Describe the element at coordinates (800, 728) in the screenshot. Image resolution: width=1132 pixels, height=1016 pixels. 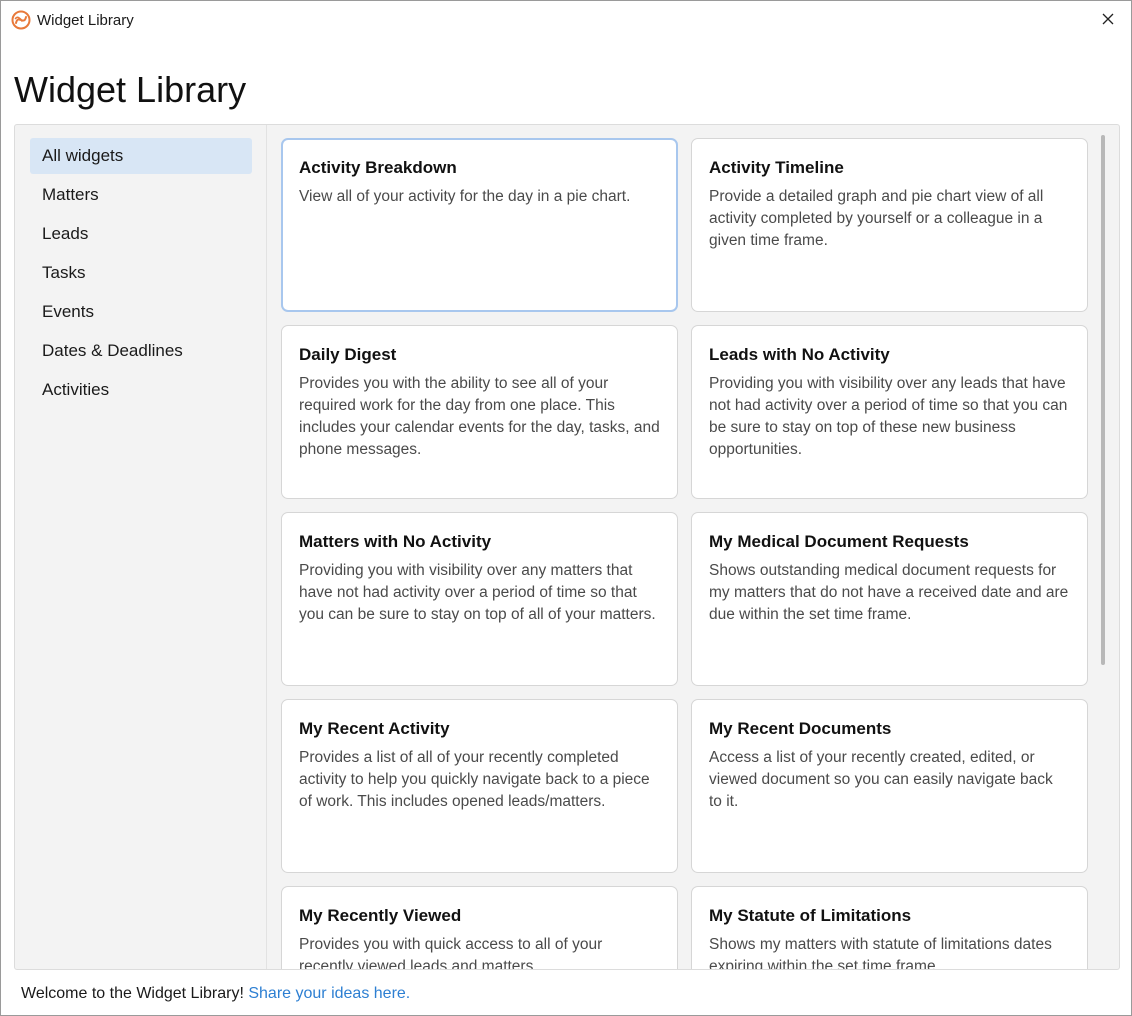
I see `widget-title: My Recent Documents` at that location.